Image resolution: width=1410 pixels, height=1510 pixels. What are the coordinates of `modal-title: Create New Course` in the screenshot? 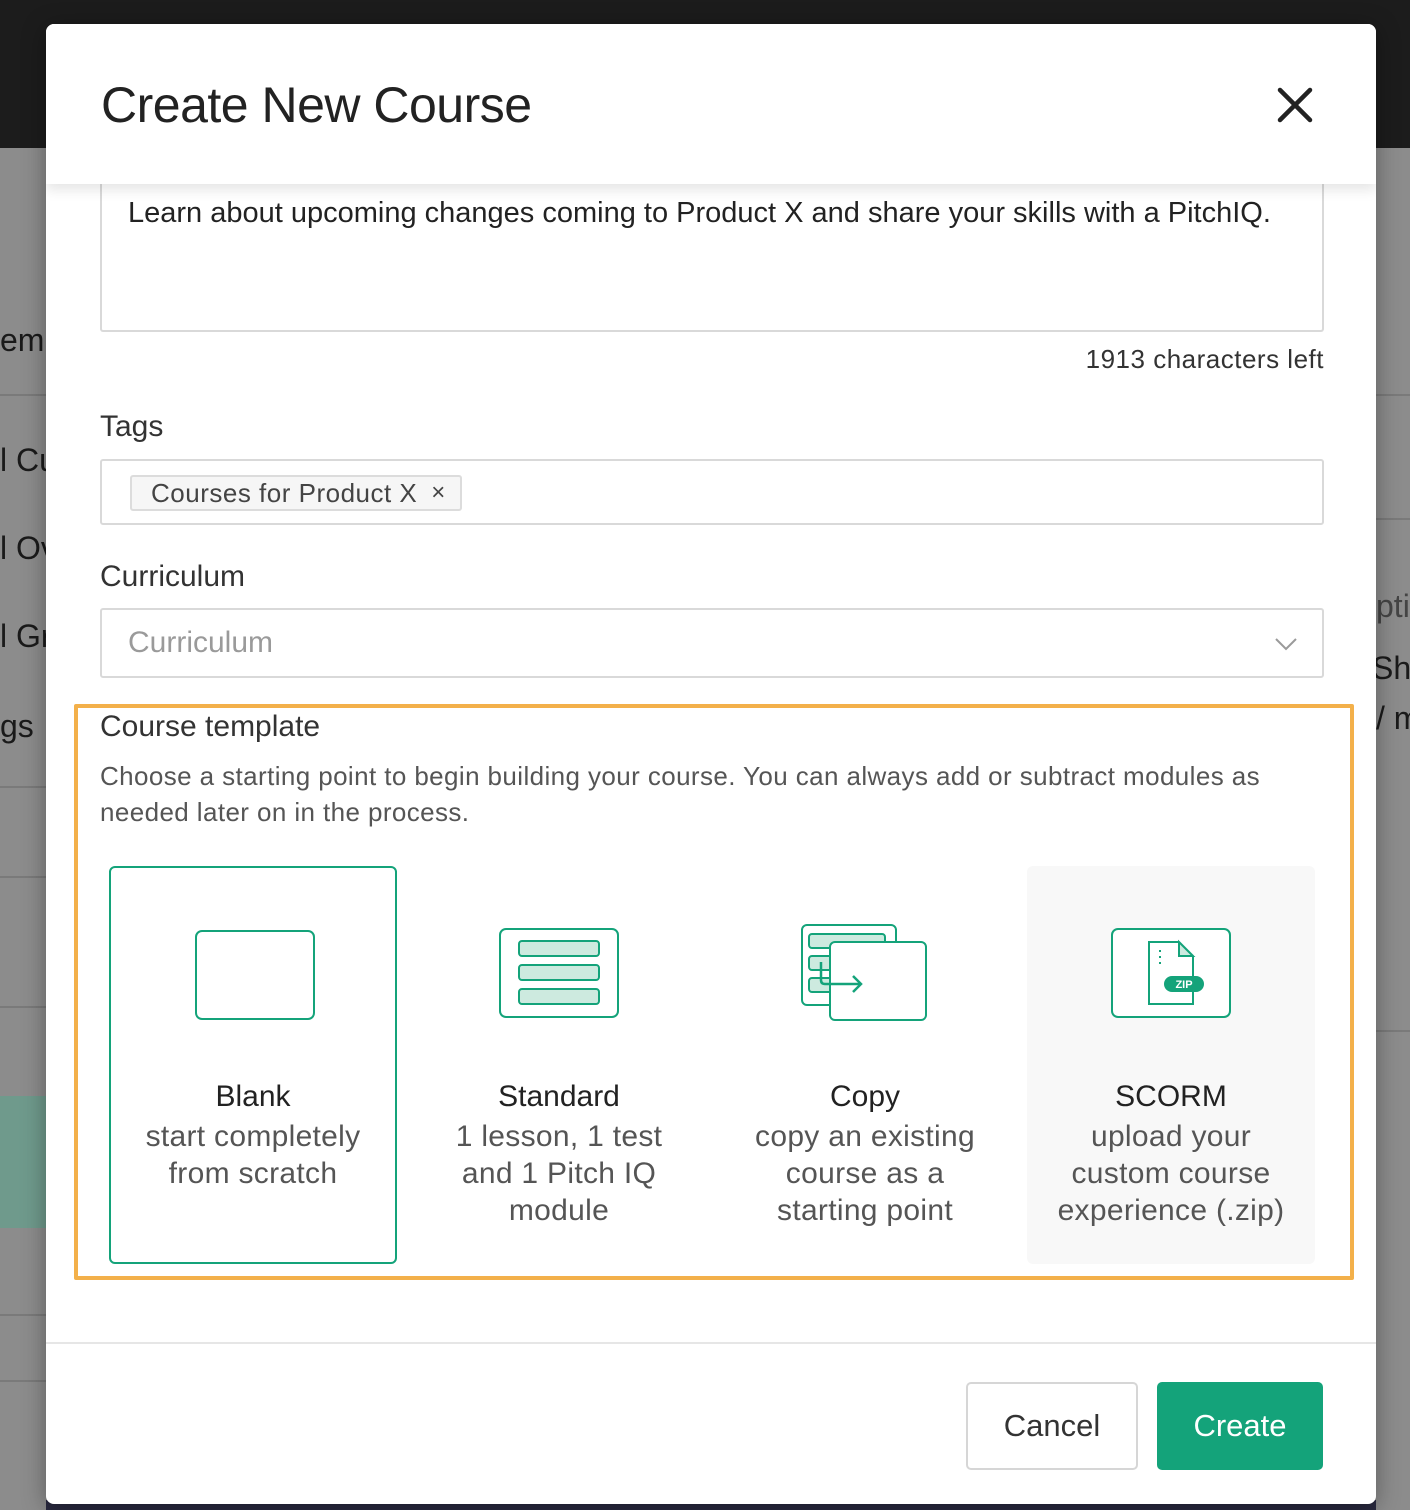 It's located at (316, 105).